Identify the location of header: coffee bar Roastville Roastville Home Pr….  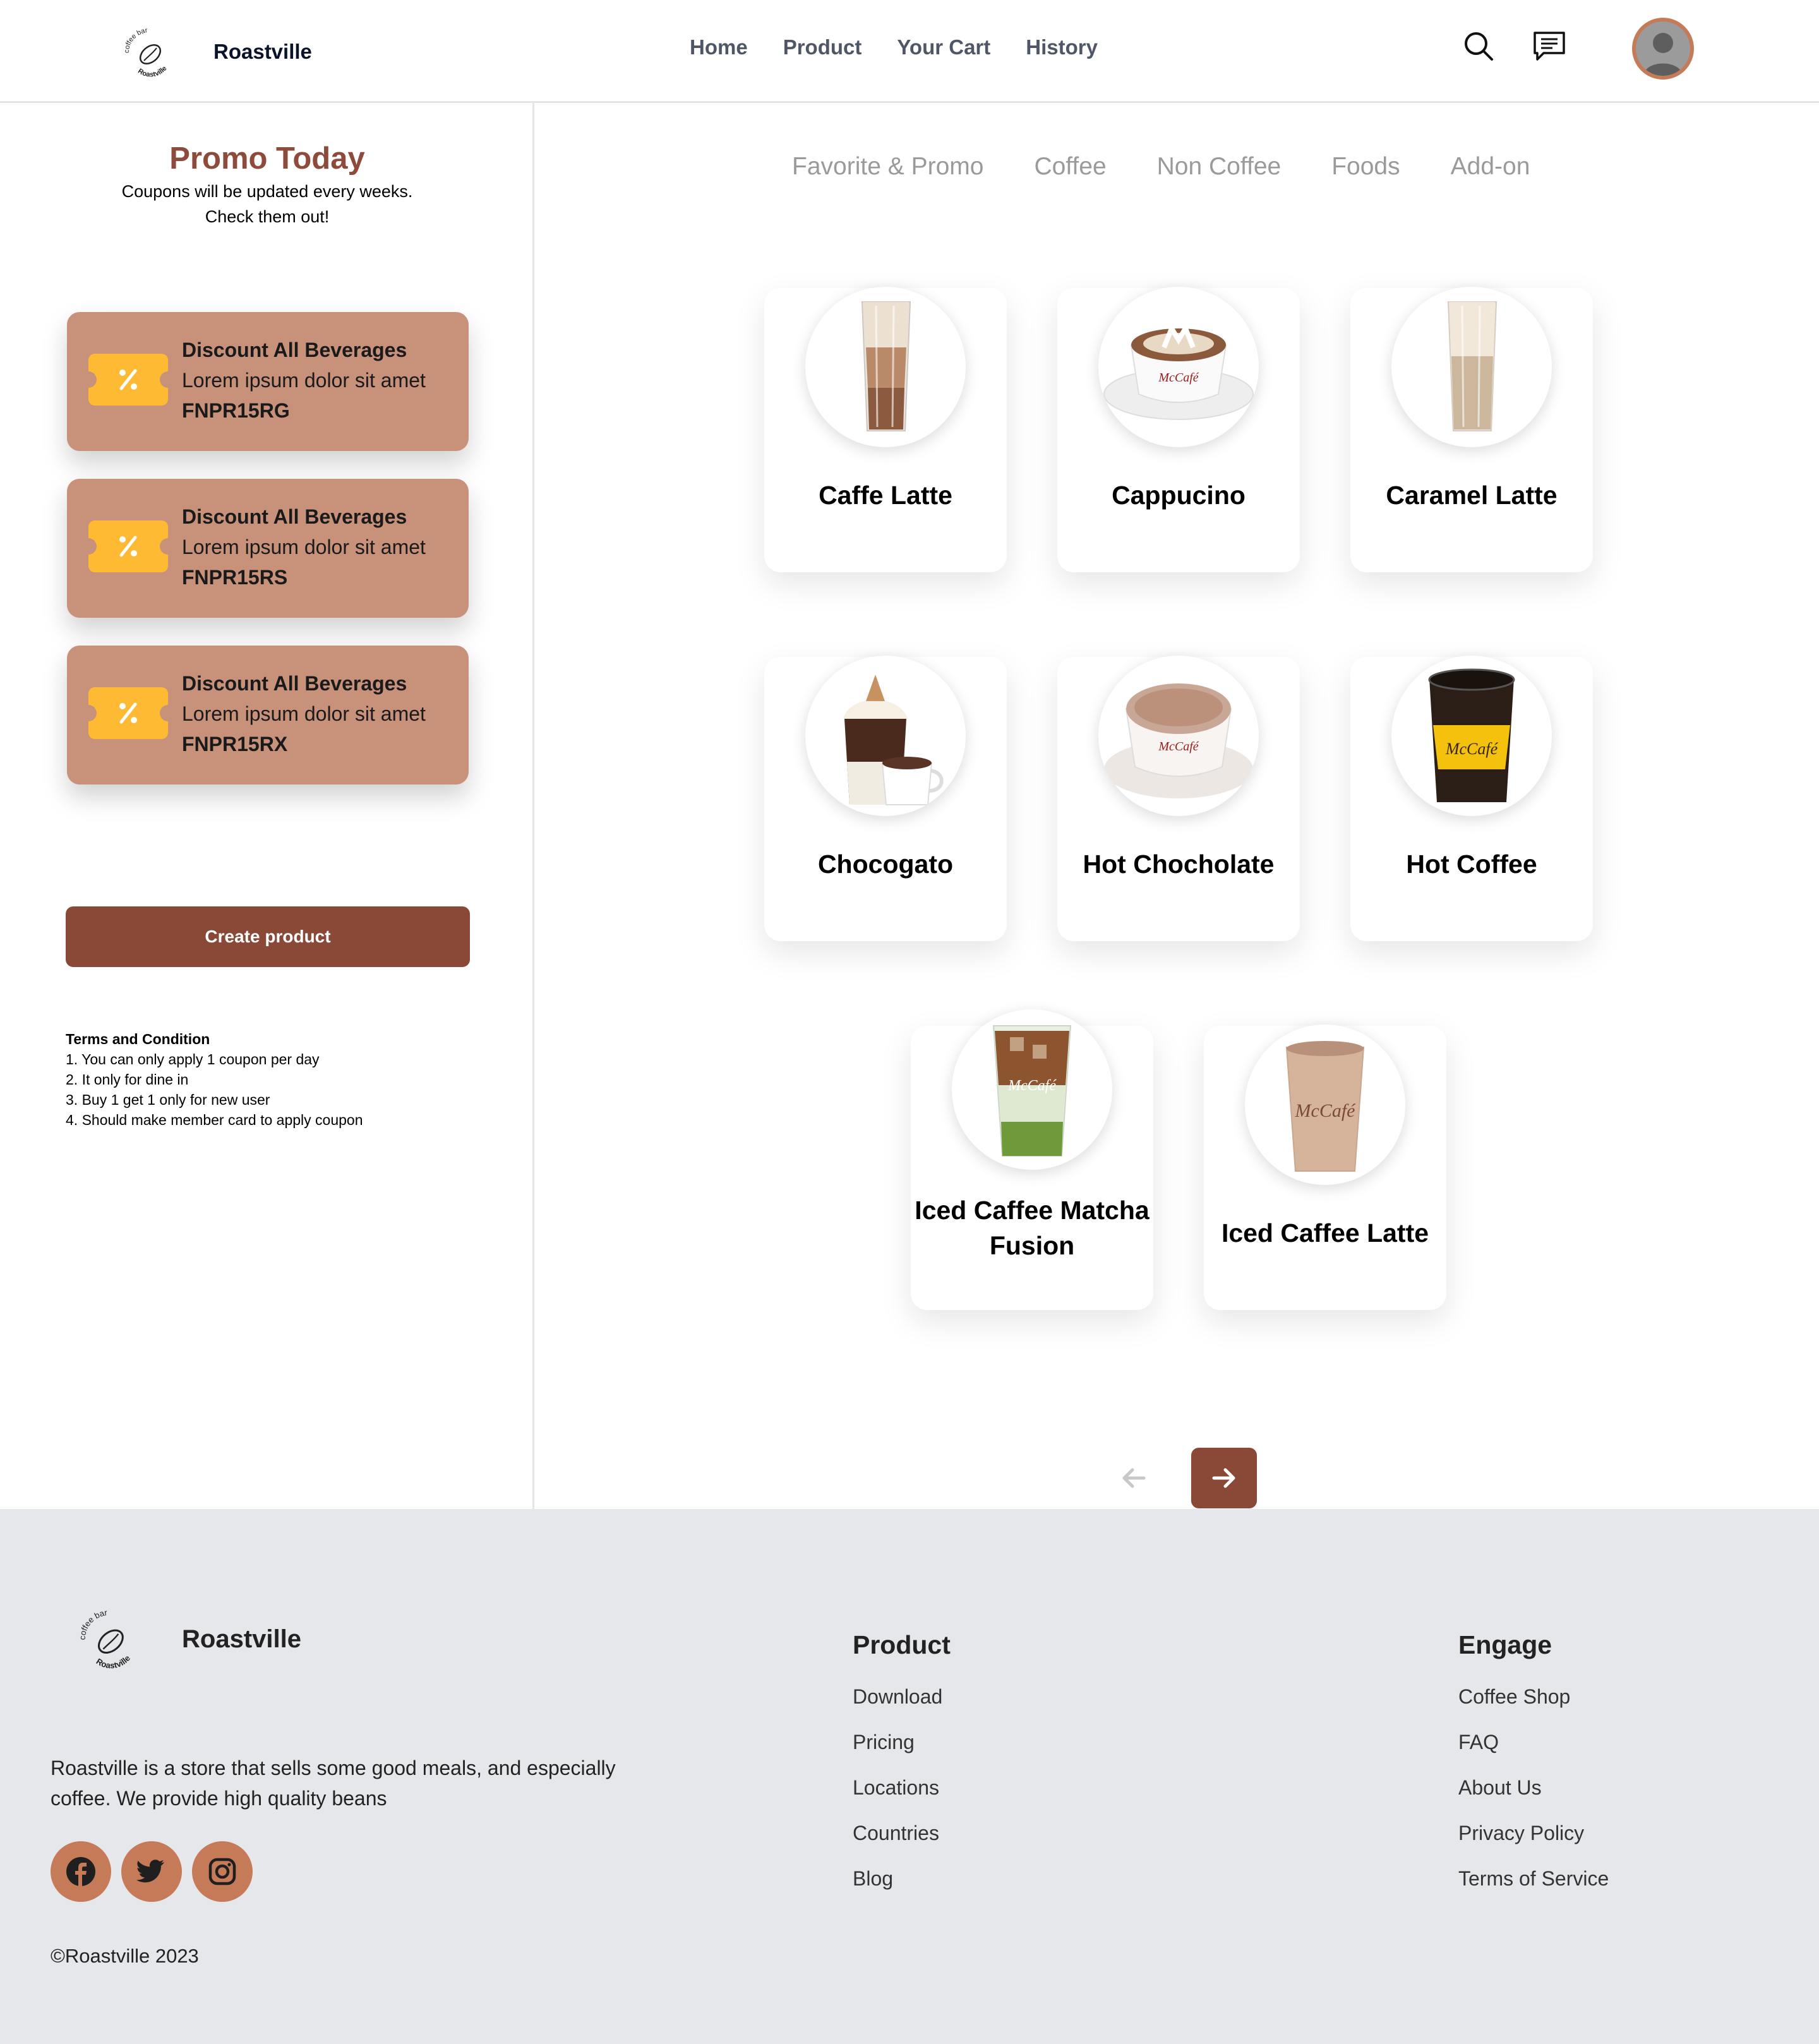
(909, 51).